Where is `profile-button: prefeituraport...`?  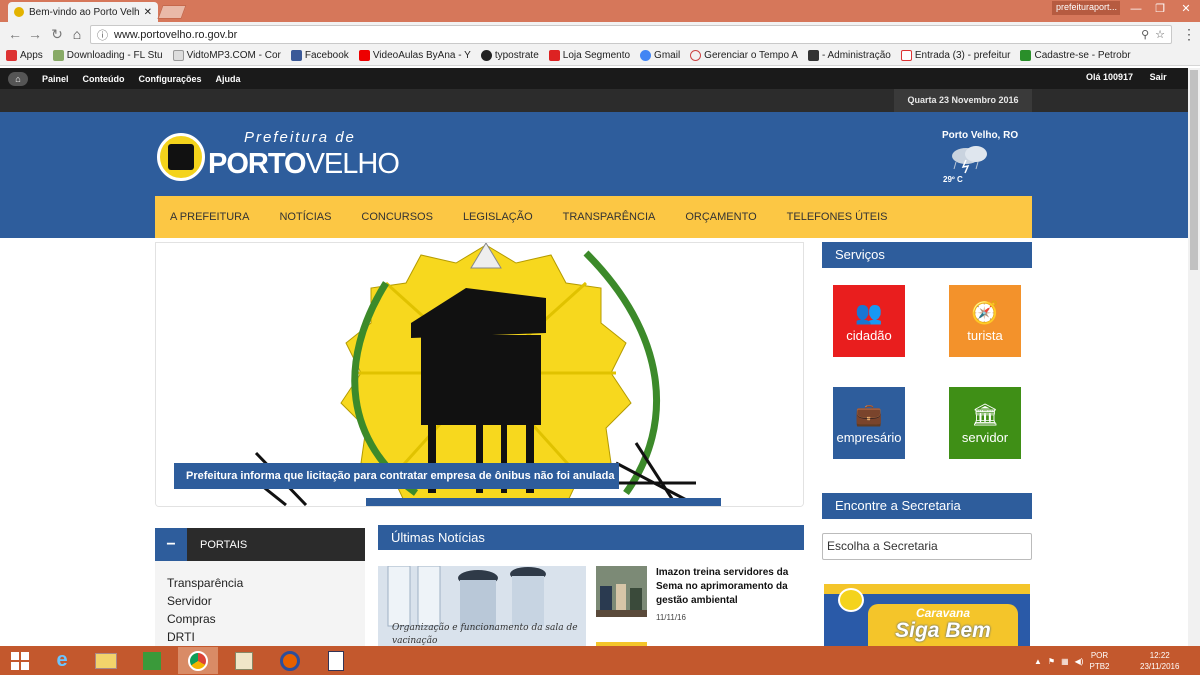
profile-button: prefeituraport... is located at coordinates (1086, 8).